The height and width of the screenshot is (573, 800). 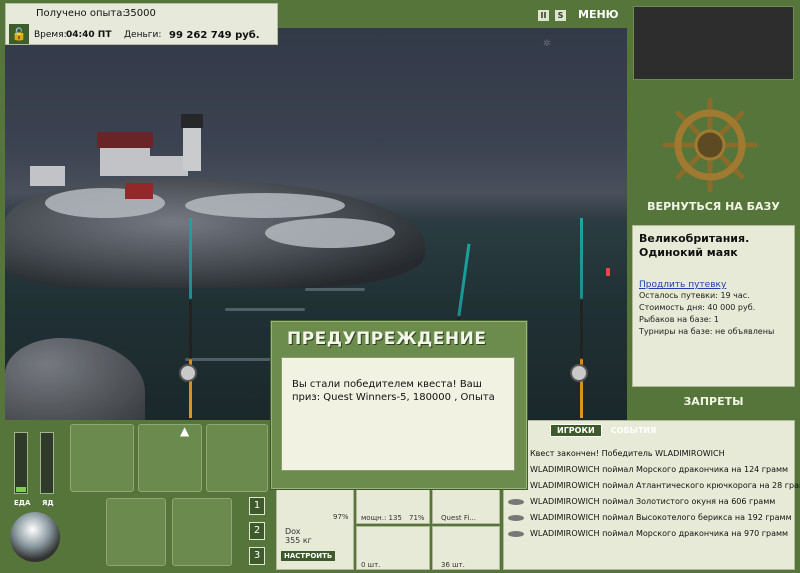 I want to click on extend-ticket-link: Продлить путевку, so click(x=713, y=285).